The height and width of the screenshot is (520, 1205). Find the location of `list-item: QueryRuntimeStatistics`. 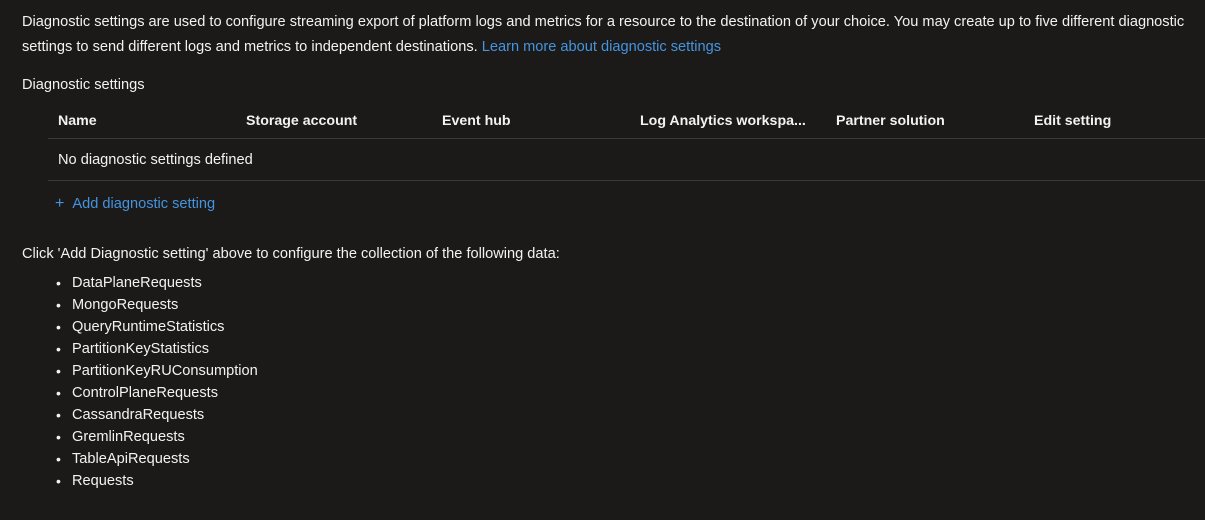

list-item: QueryRuntimeStatistics is located at coordinates (157, 327).